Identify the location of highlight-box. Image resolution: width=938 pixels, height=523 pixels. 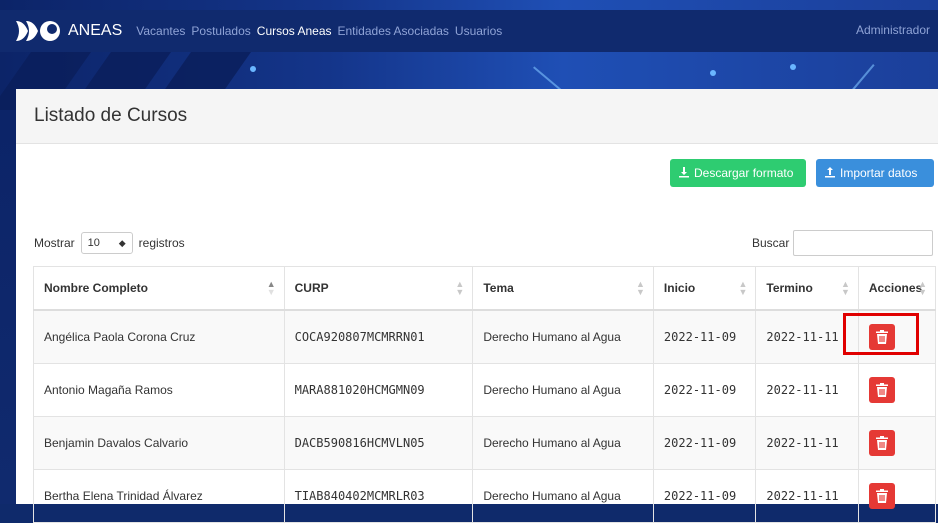
(881, 334).